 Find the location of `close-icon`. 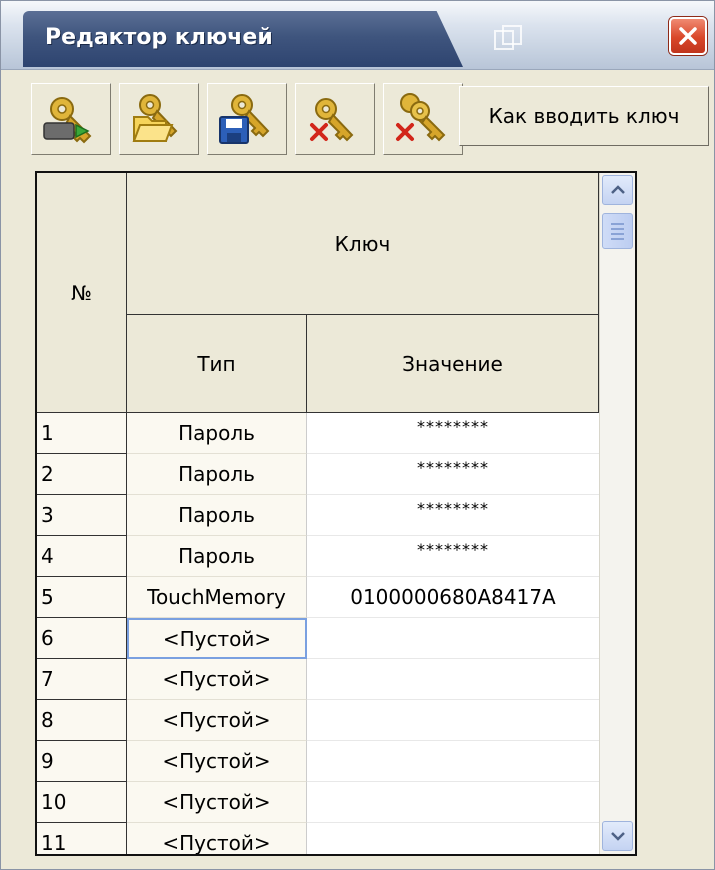

close-icon is located at coordinates (688, 36).